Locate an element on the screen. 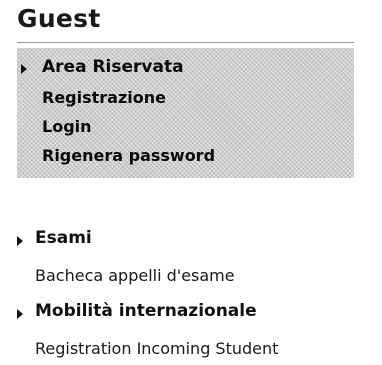 Image resolution: width=382 pixels, height=365 pixels. registration-link: Registrazione is located at coordinates (104, 97).